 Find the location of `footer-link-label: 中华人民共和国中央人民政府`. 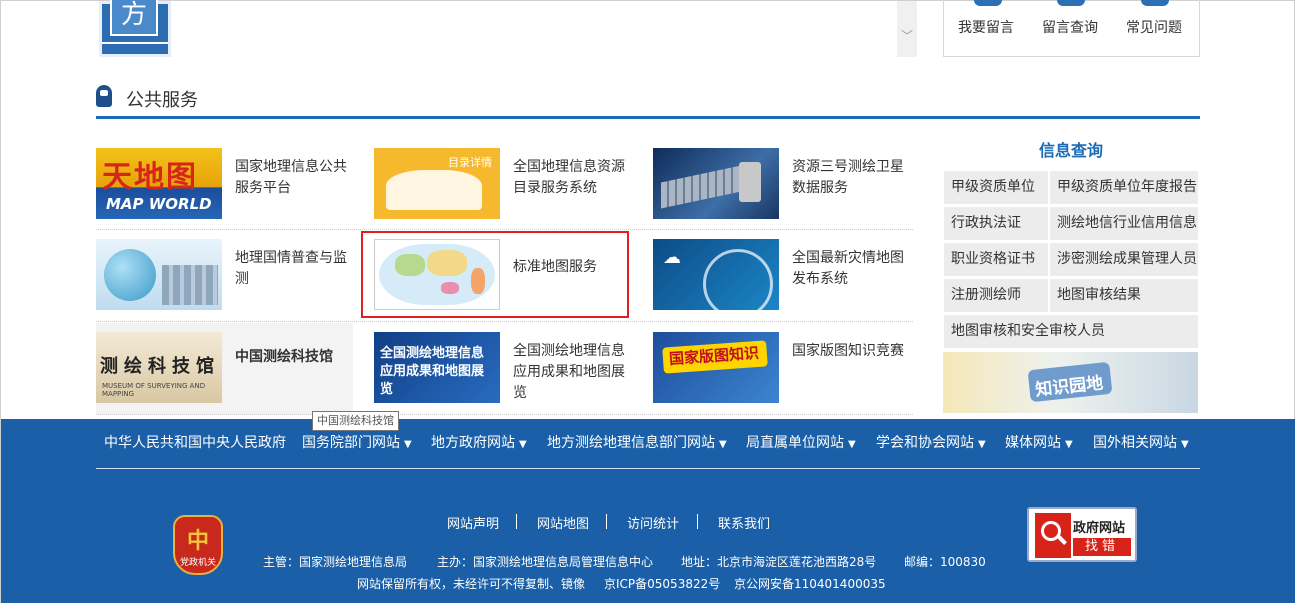

footer-link-label: 中华人民共和国中央人民政府 is located at coordinates (195, 443).